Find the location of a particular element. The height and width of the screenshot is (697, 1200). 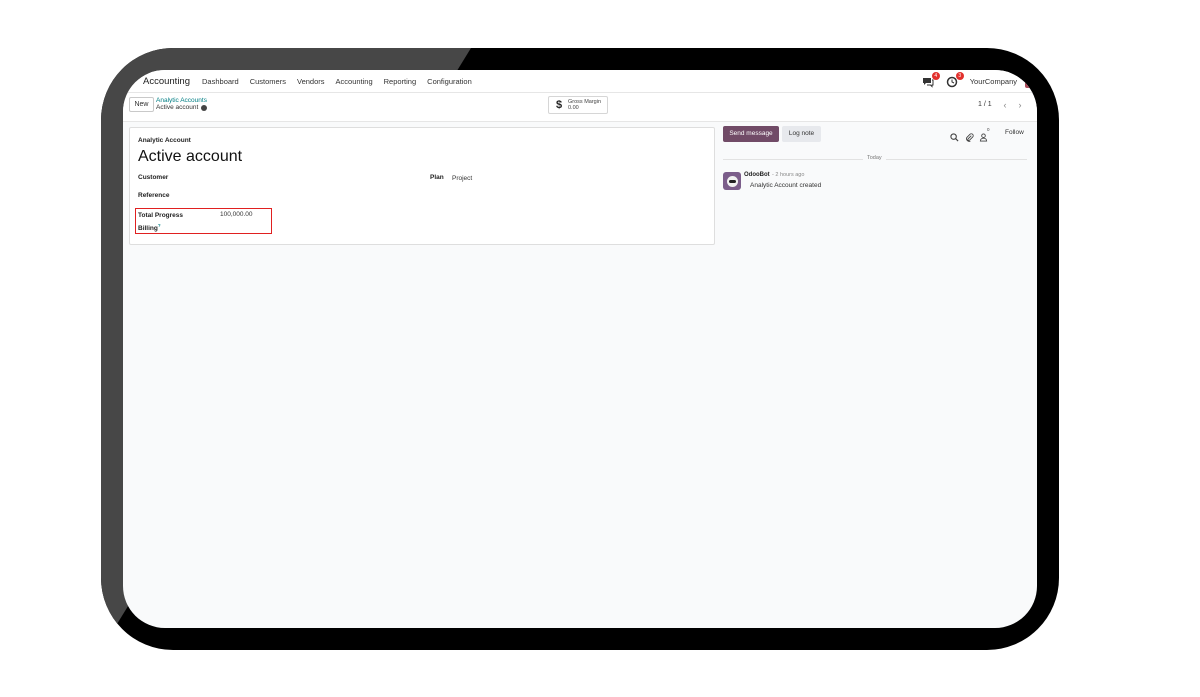

menu-item-configuration: Configuration is located at coordinates (449, 81).